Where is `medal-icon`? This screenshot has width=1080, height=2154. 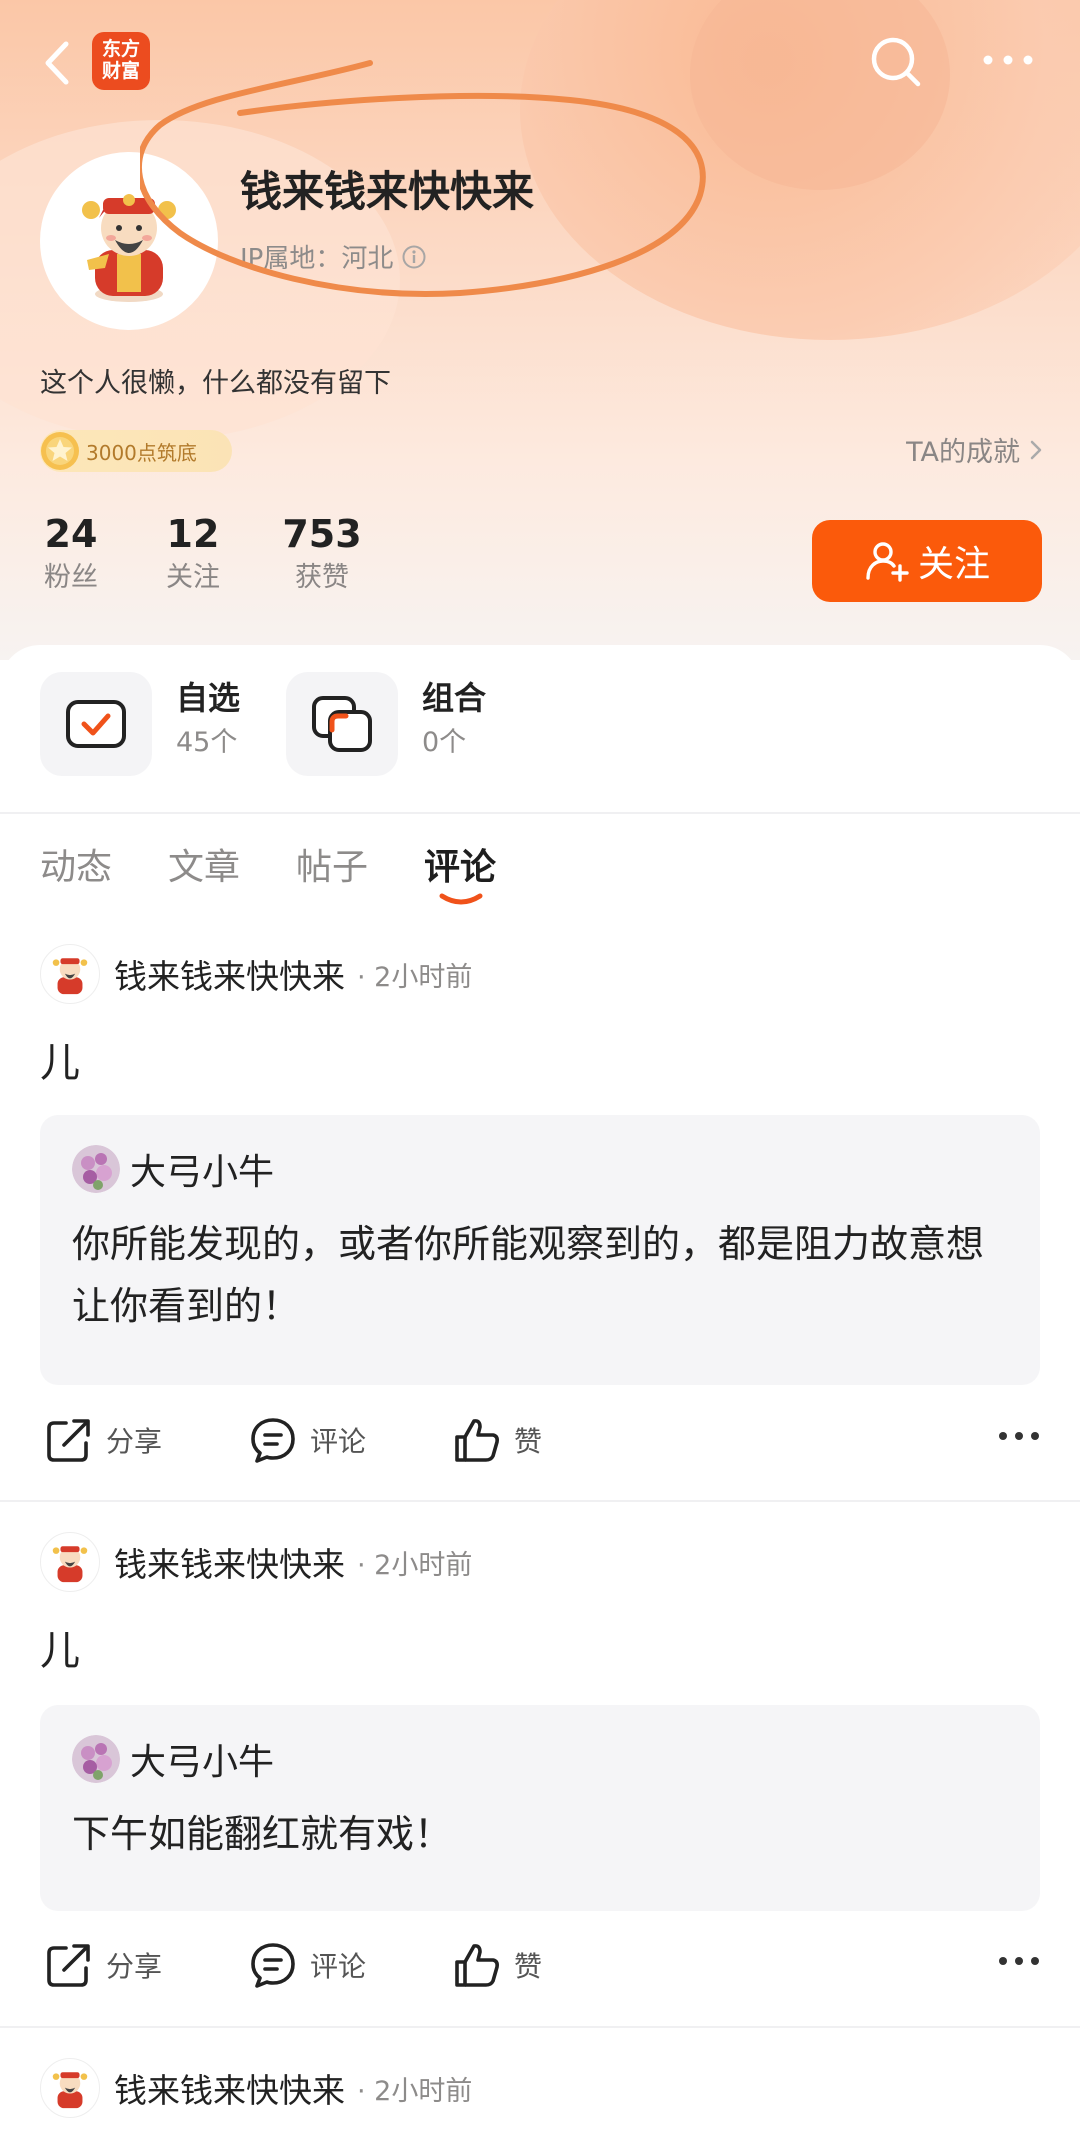 medal-icon is located at coordinates (60, 451).